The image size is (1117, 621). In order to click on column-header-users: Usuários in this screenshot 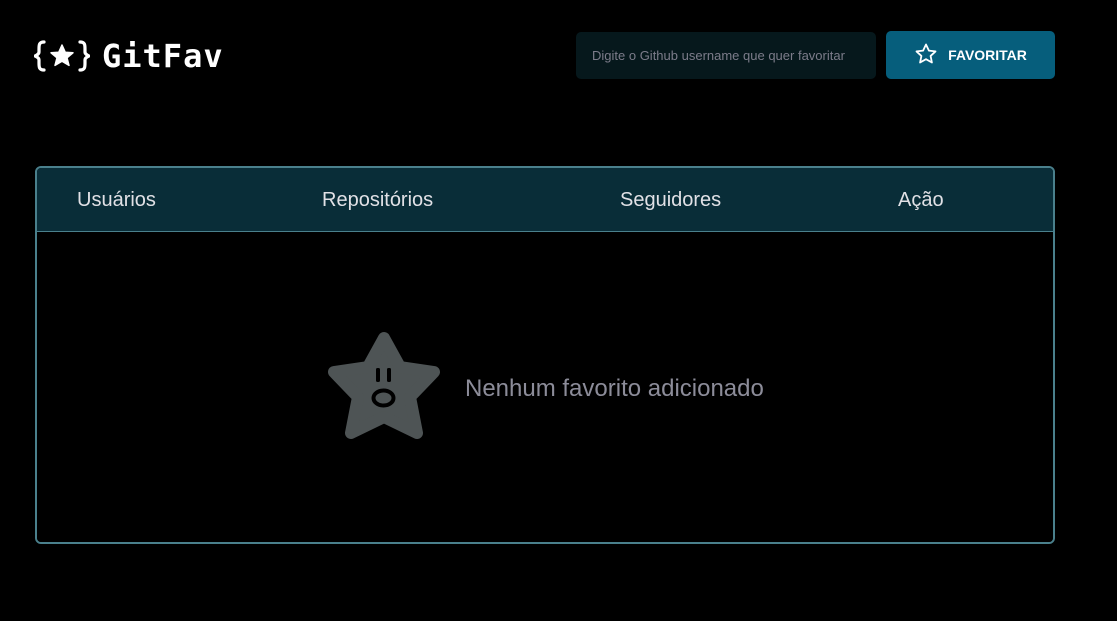, I will do `click(116, 200)`.